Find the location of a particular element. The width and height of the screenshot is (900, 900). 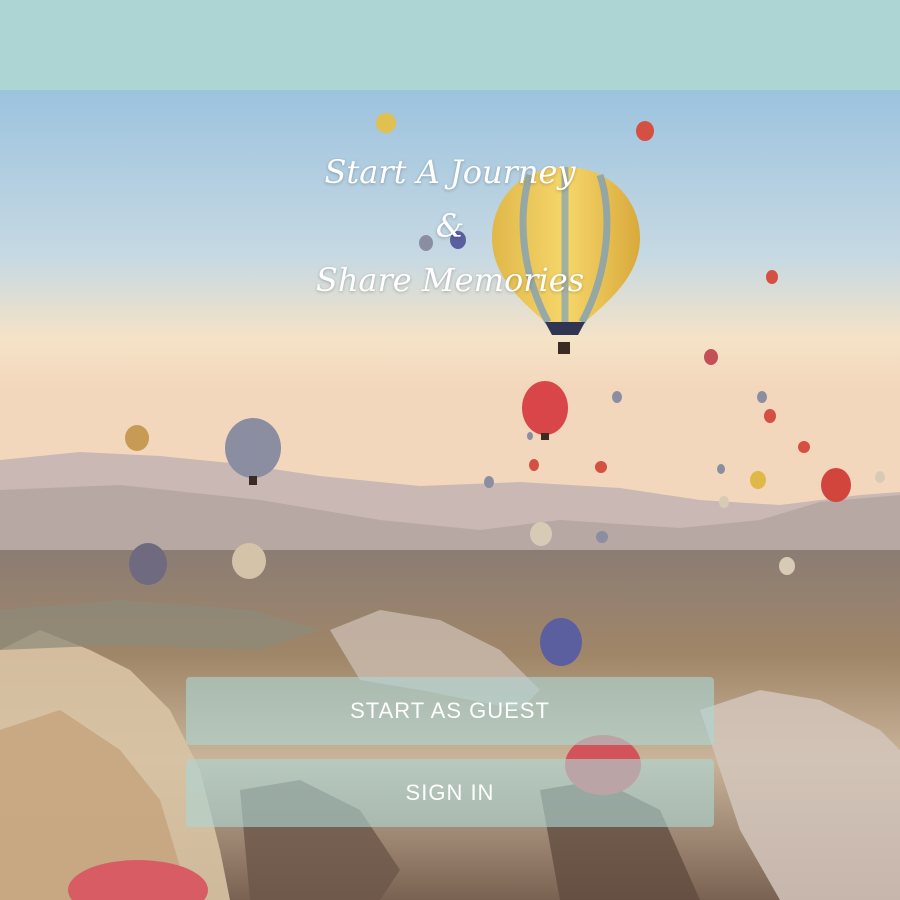

top-bar is located at coordinates (450, 45).